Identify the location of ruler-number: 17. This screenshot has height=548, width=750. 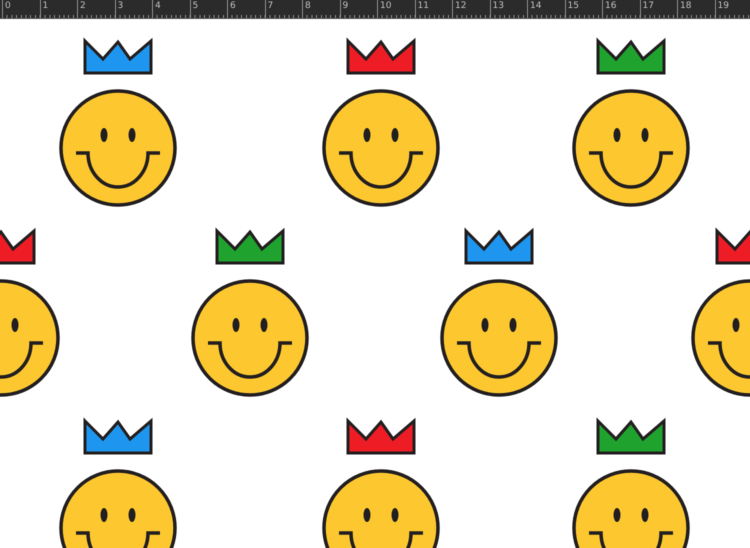
(648, 6).